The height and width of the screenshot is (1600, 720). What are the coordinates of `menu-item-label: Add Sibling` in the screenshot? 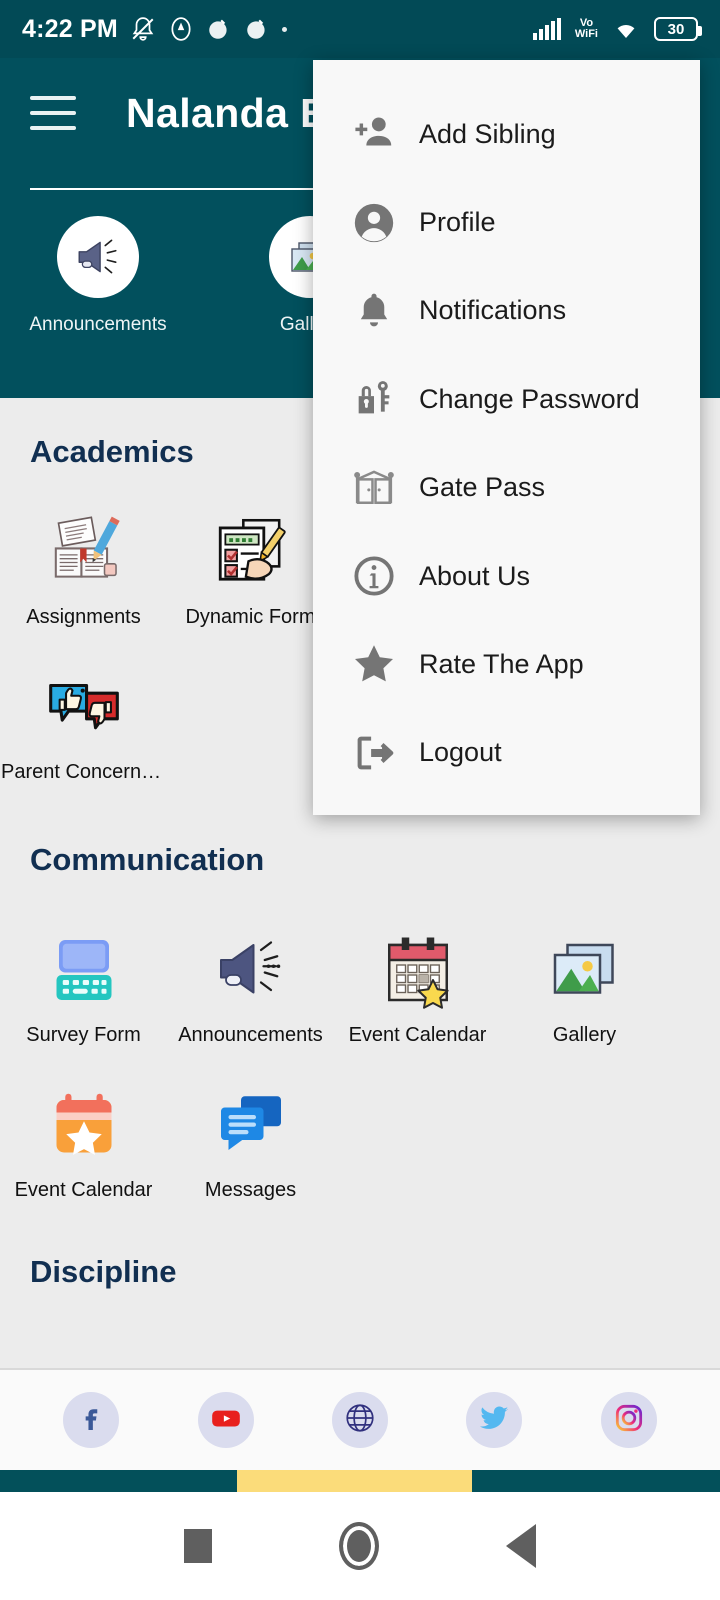 It's located at (487, 133).